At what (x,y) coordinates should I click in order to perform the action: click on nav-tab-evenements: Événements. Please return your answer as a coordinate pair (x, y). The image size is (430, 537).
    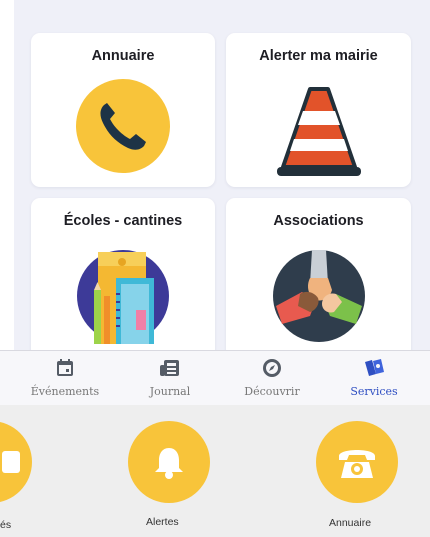
    Looking at the image, I should click on (65, 378).